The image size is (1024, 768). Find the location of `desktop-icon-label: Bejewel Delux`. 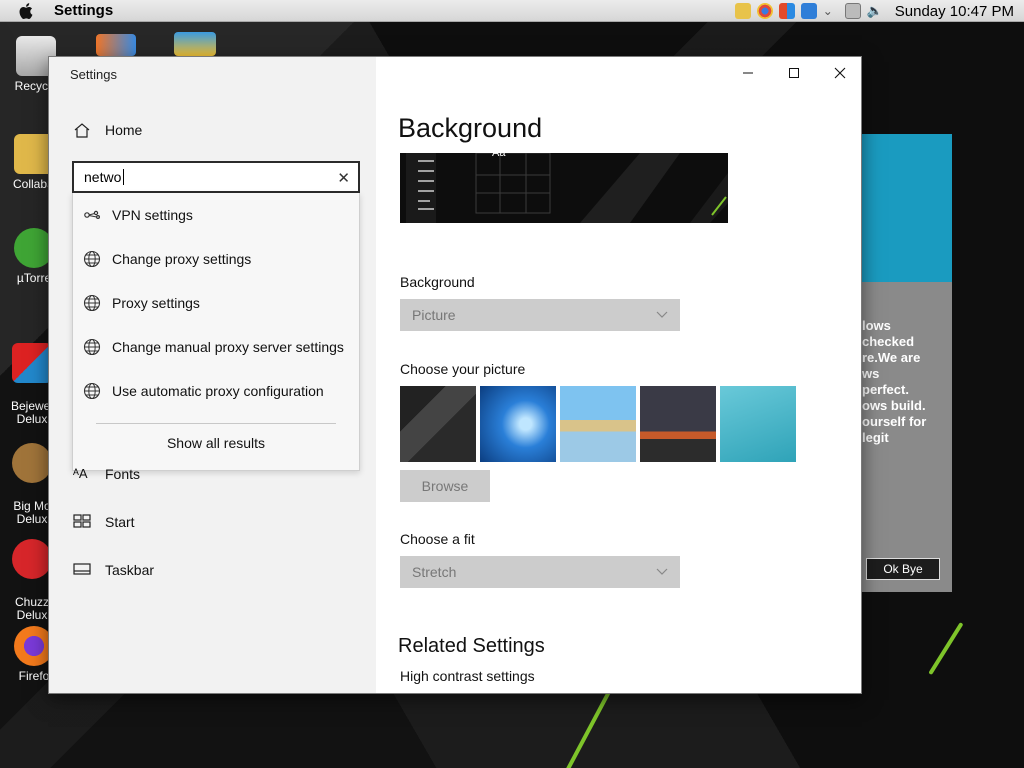

desktop-icon-label: Bejewel Delux is located at coordinates (32, 412).